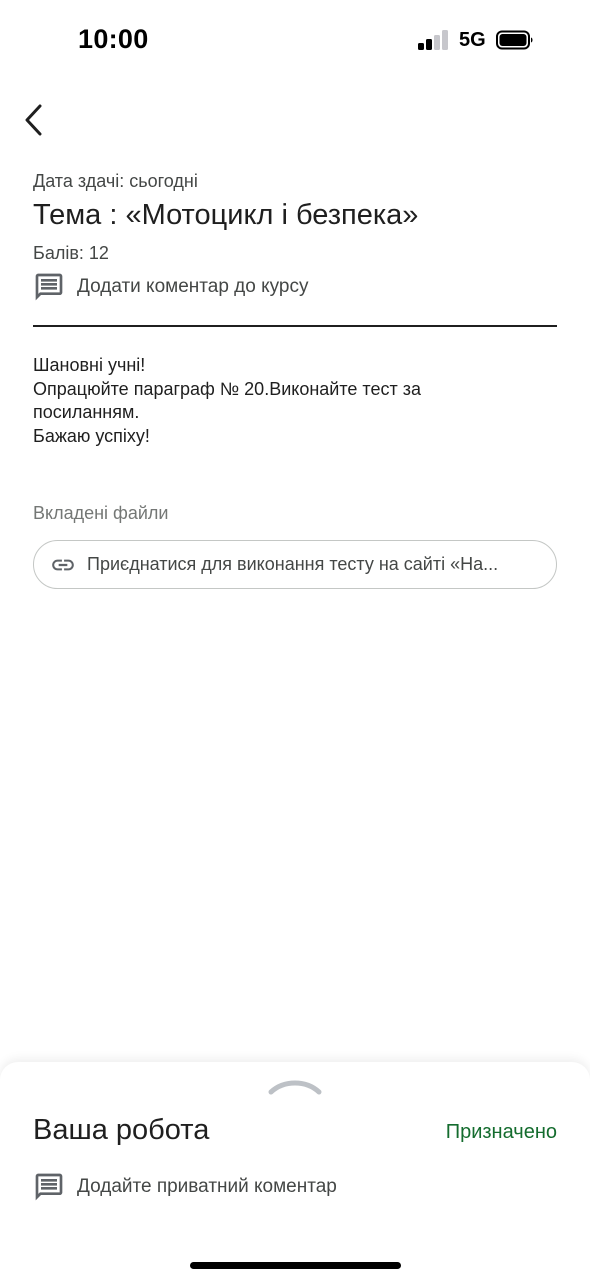  Describe the element at coordinates (434, 40) in the screenshot. I see `cellular-signal-icon` at that location.